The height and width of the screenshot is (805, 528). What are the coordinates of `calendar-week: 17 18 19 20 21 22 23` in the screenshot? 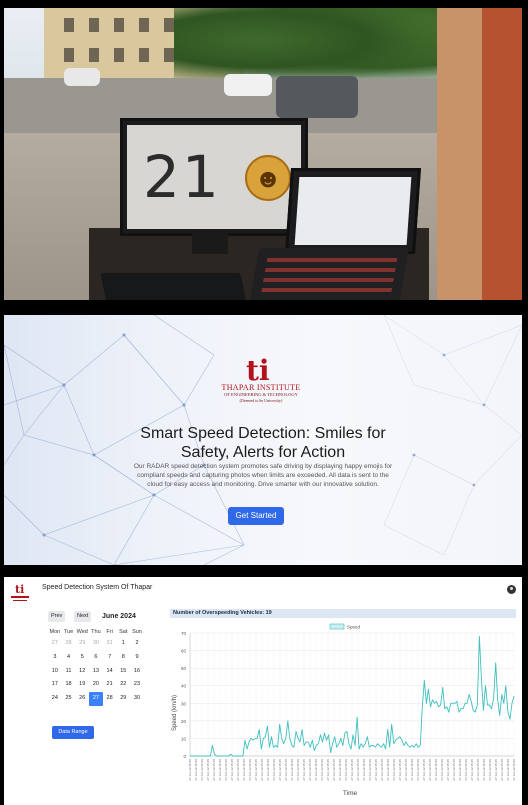 It's located at (96, 685).